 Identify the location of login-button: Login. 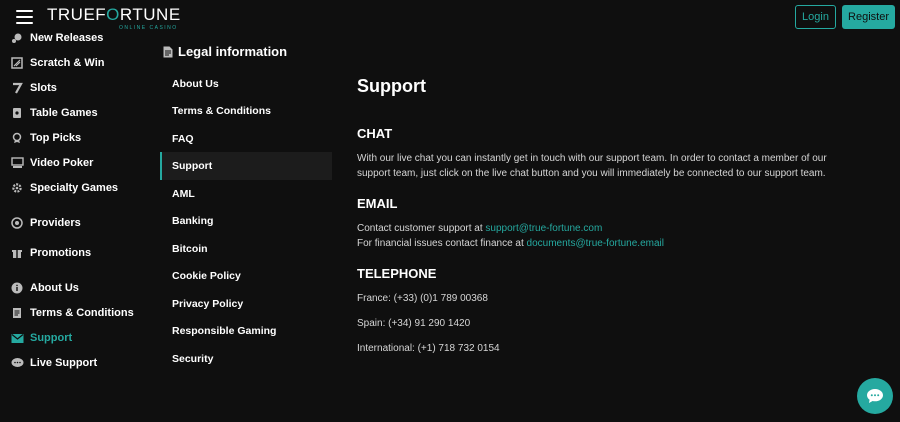
(815, 17).